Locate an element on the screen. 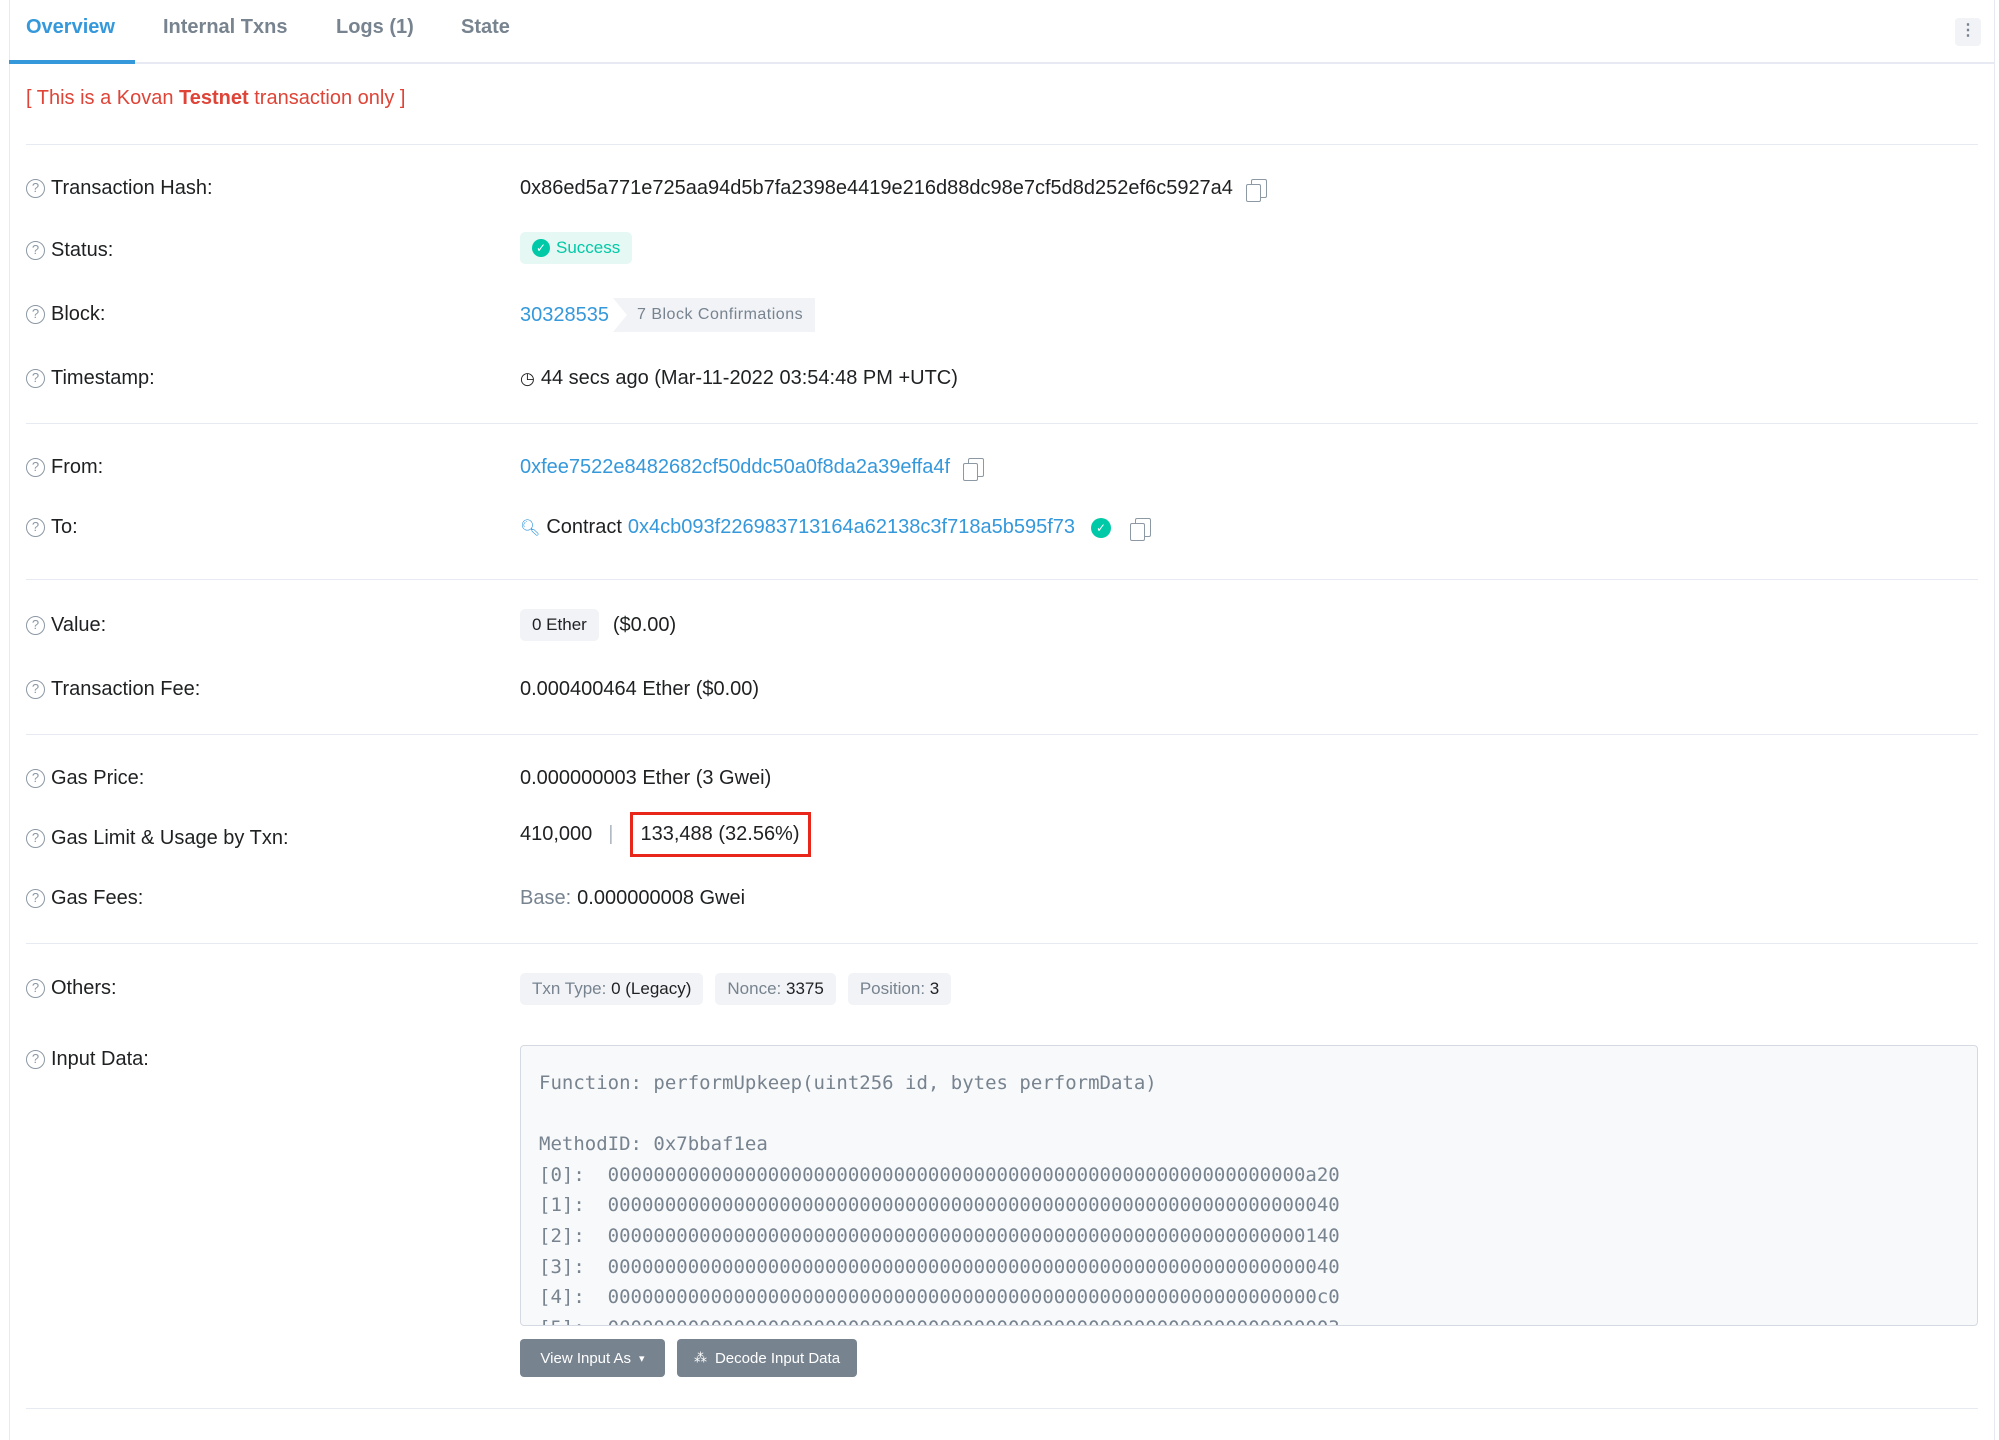 Image resolution: width=1999 pixels, height=1440 pixels. gas-limit-value: 410,000 | 133,488 (32.56%) is located at coordinates (665, 834).